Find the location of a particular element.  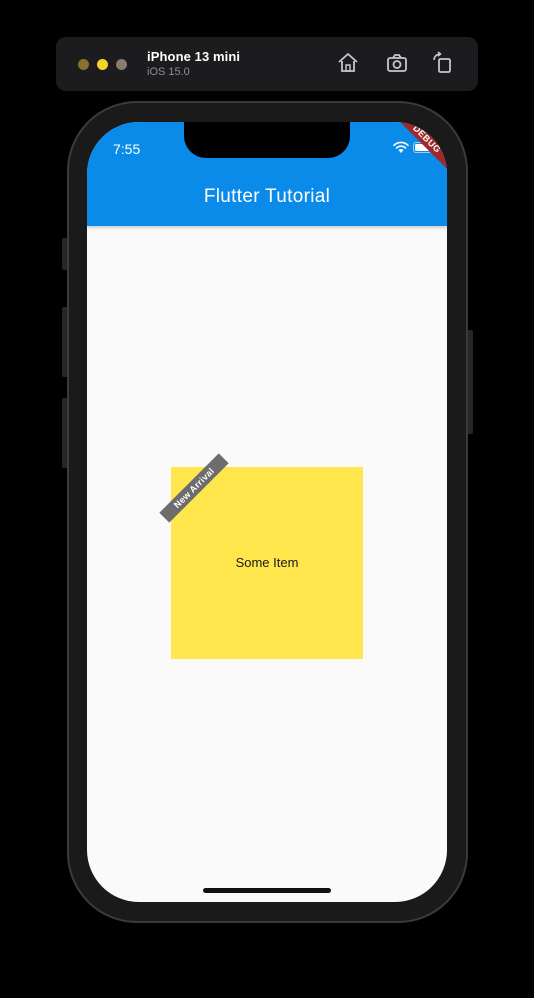

window-maximize-button is located at coordinates (121, 64).